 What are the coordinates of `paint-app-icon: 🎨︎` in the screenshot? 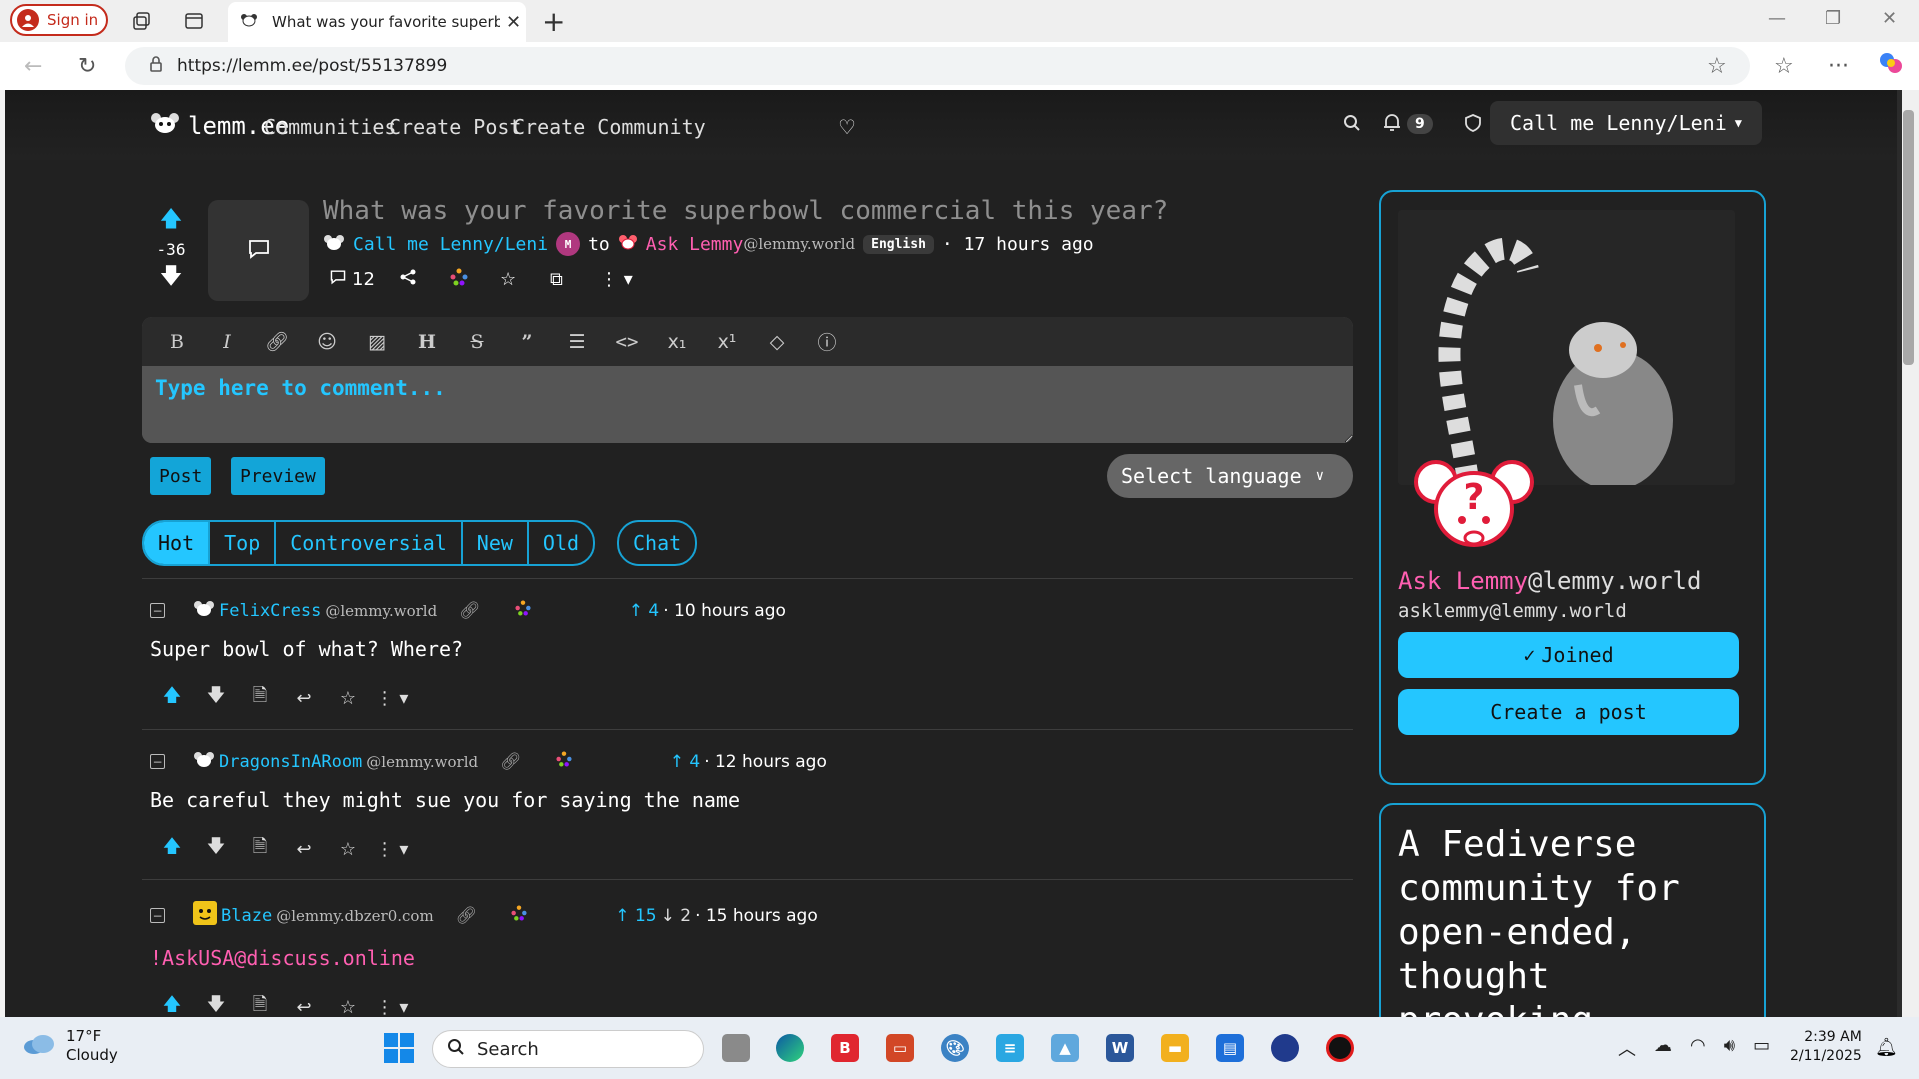 It's located at (955, 1048).